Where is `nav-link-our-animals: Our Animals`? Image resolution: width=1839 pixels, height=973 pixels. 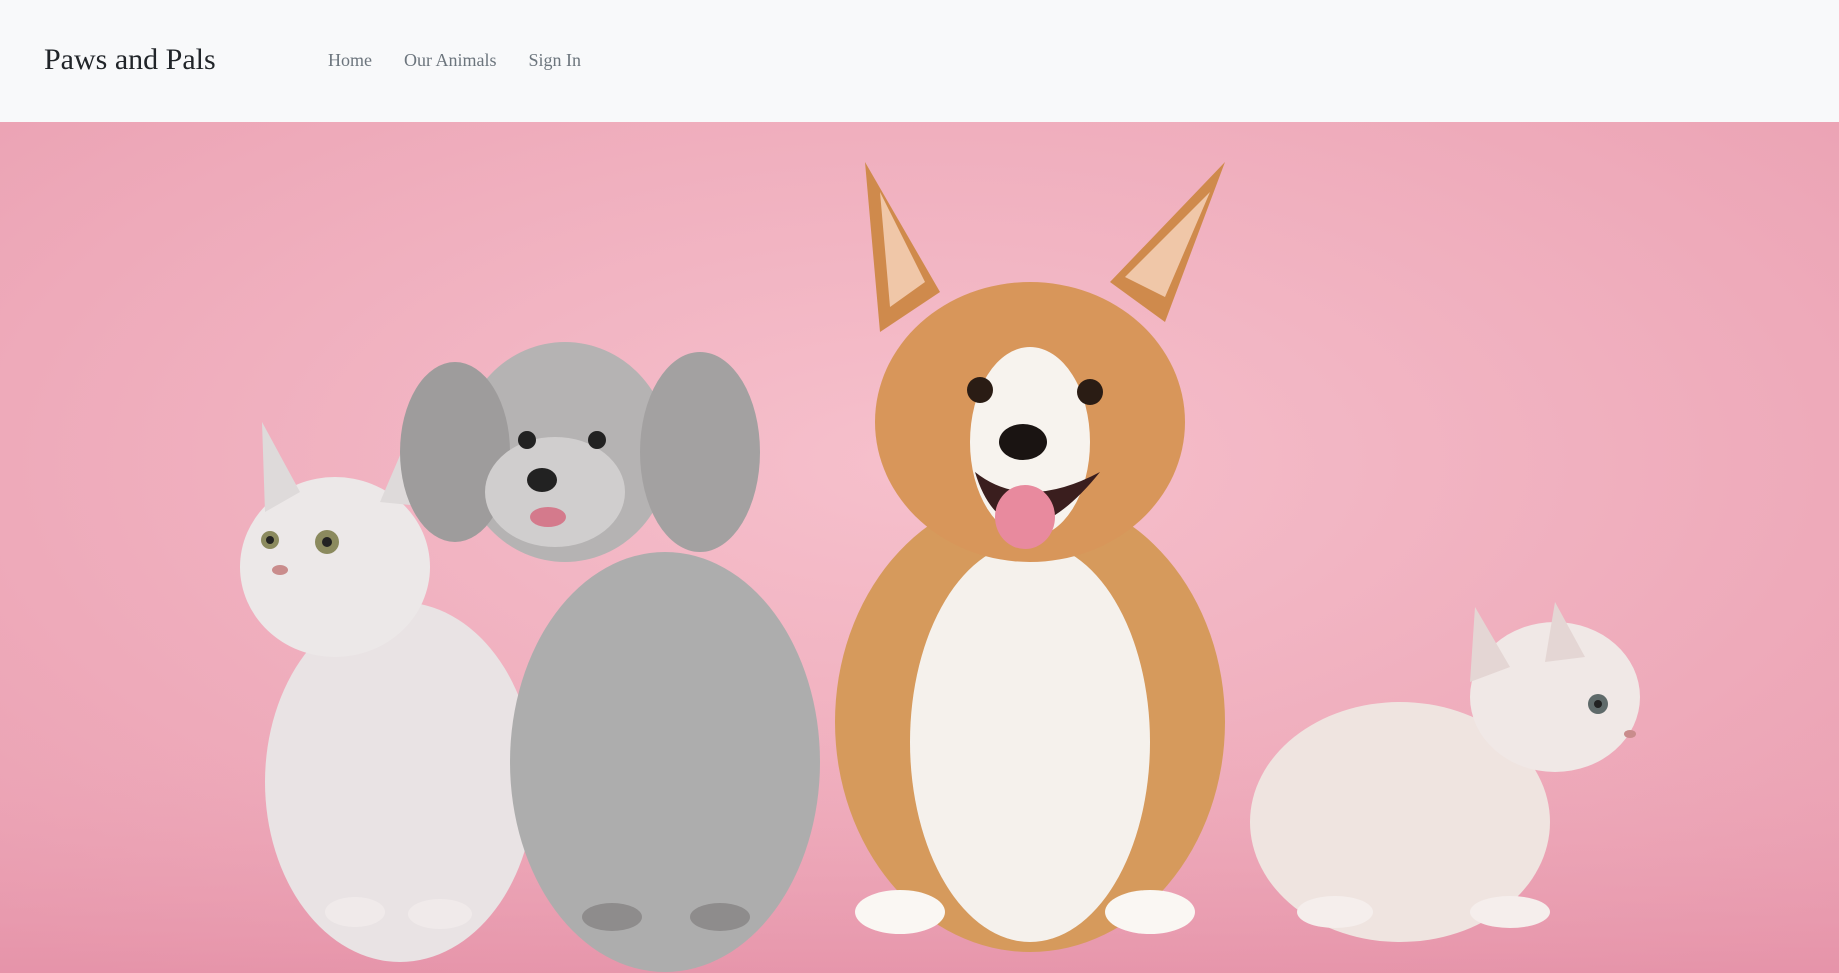
nav-link-our-animals: Our Animals is located at coordinates (450, 60).